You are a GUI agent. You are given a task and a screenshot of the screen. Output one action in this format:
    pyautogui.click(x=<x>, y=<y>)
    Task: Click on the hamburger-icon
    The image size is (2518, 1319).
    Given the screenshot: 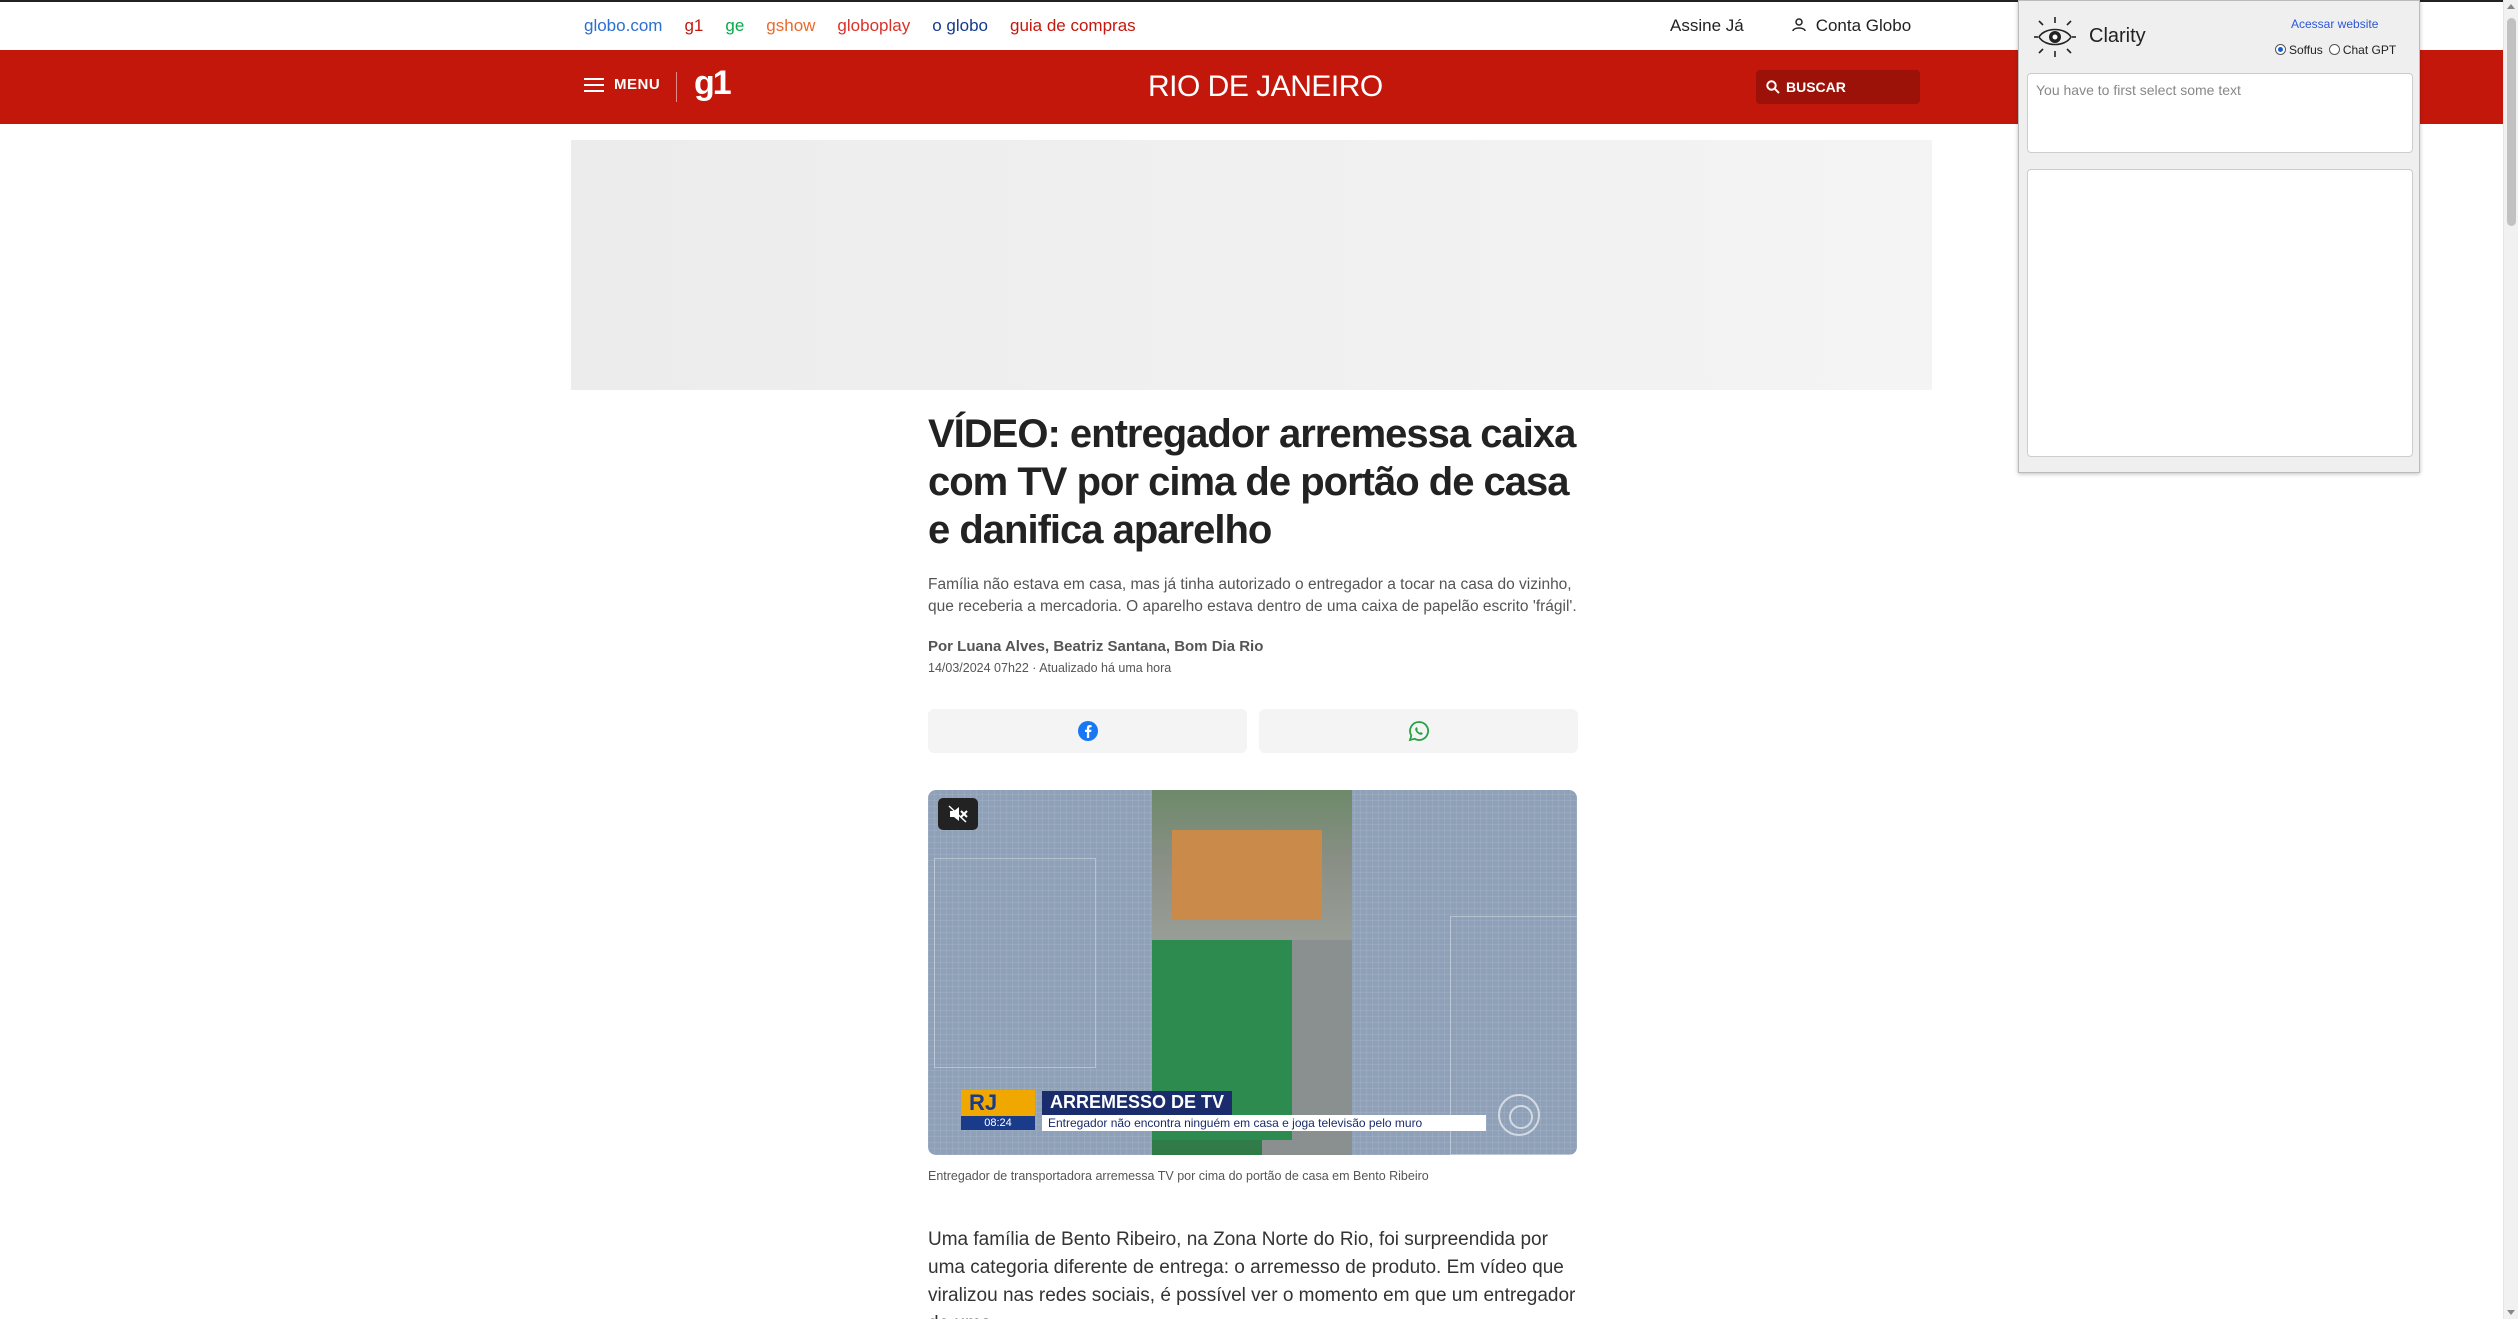 What is the action you would take?
    pyautogui.click(x=594, y=84)
    